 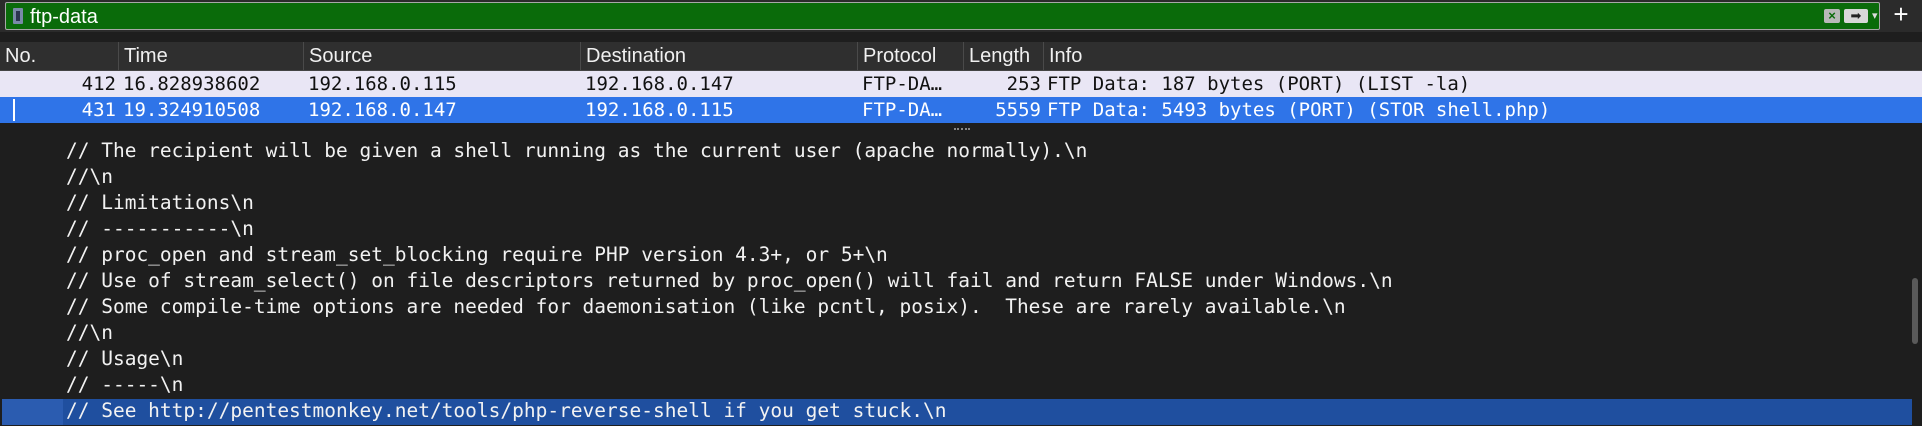 I want to click on selected-line-gutter, so click(x=32, y=412).